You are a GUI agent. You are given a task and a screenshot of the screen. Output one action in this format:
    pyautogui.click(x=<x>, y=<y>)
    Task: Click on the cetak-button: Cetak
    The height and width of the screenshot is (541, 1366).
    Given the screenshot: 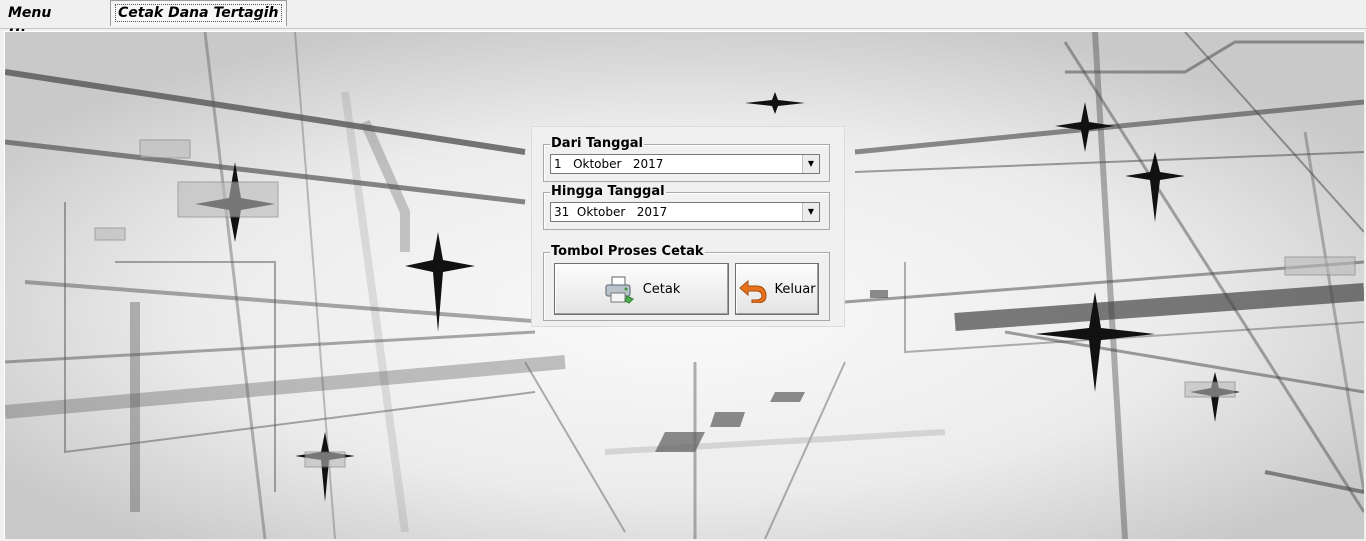 What is the action you would take?
    pyautogui.click(x=641, y=289)
    